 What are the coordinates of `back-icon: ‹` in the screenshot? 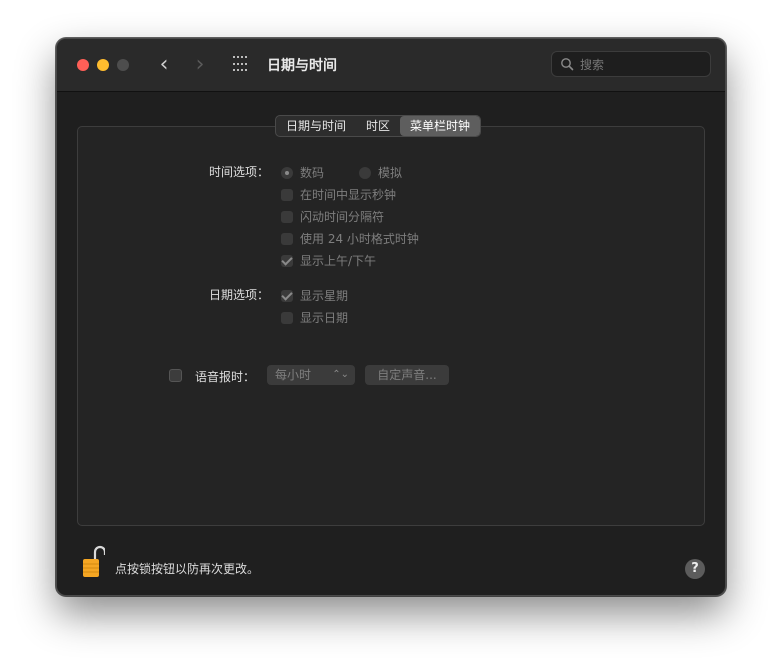 It's located at (164, 65).